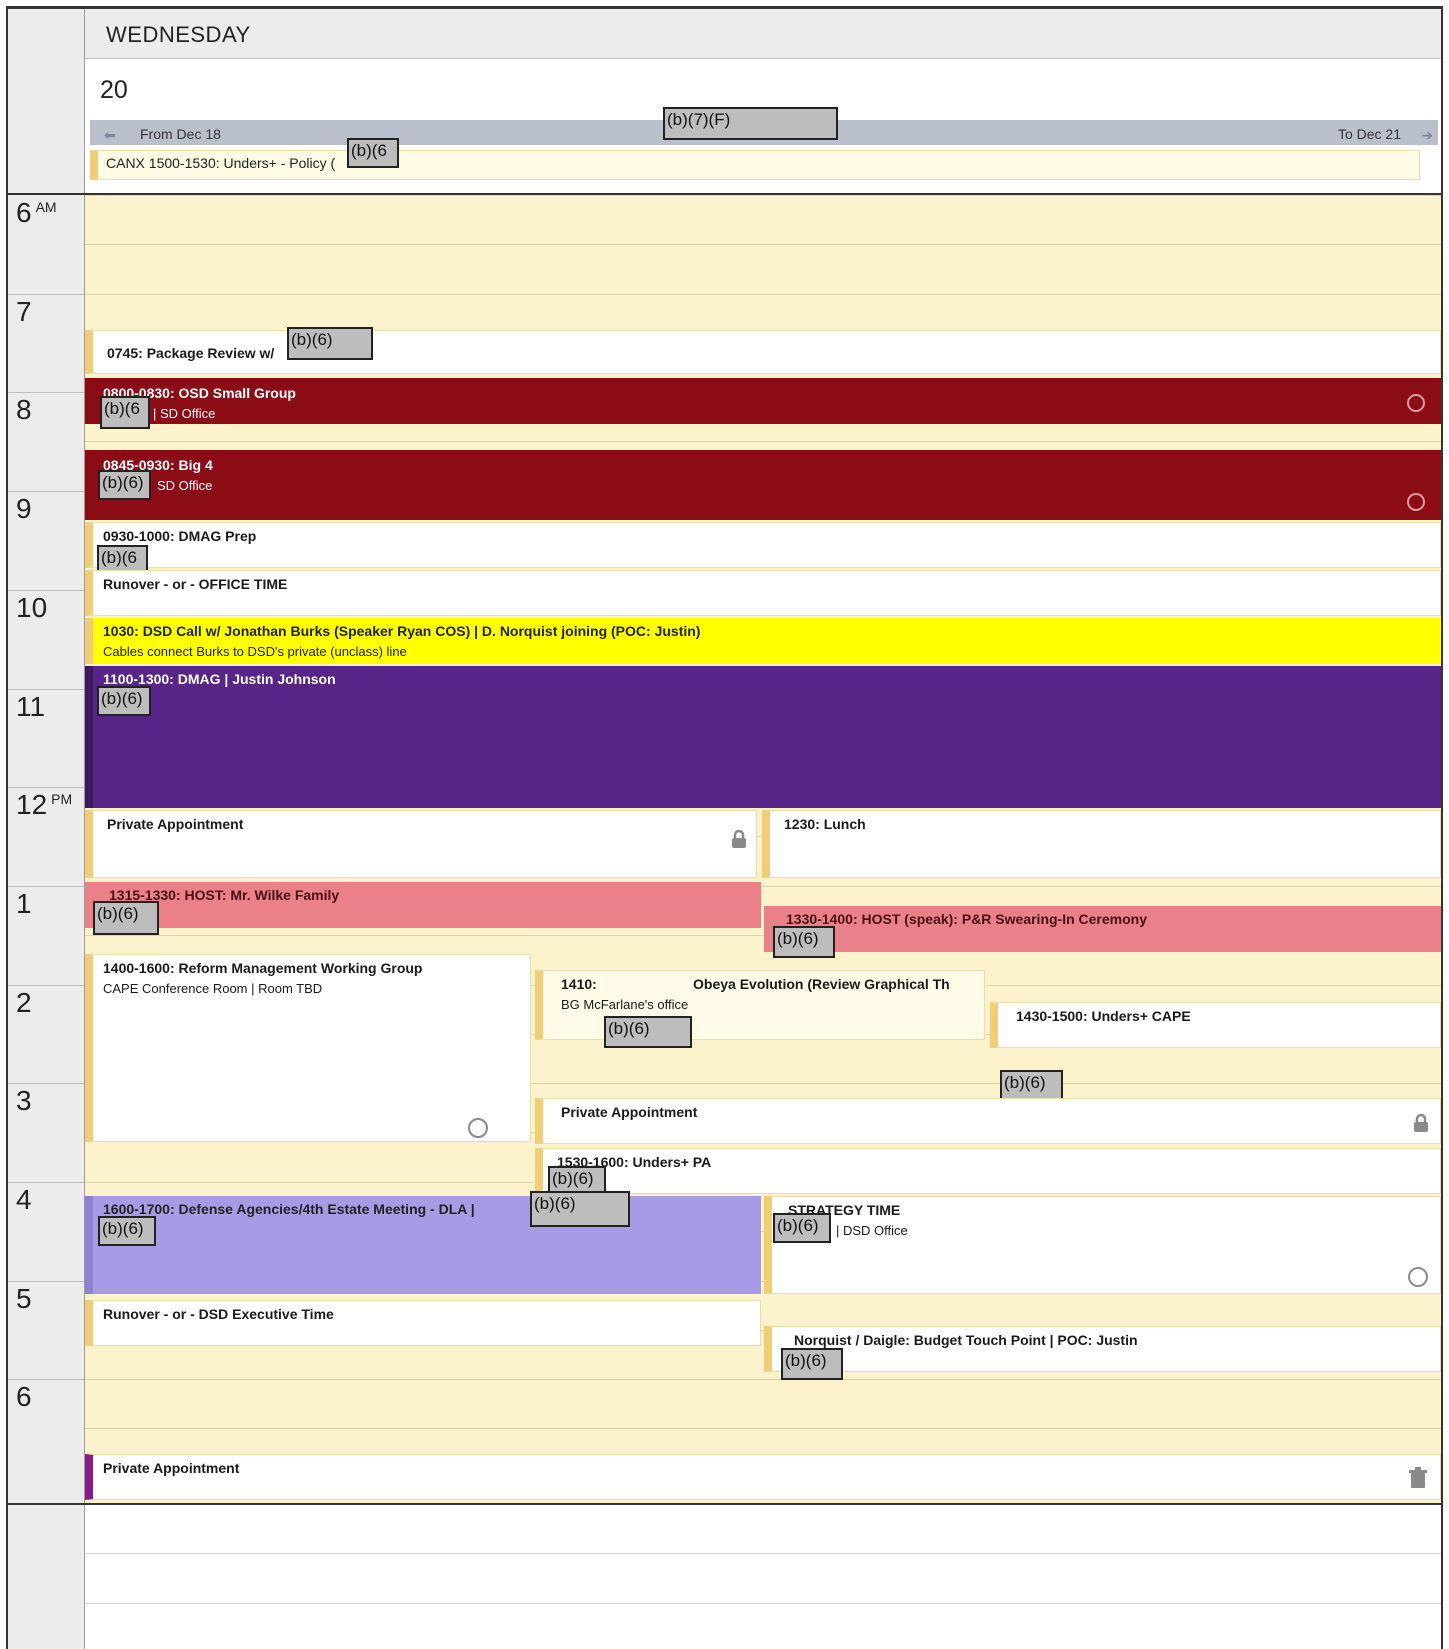 The image size is (1449, 1649). I want to click on event-location: SD Office, so click(185, 485).